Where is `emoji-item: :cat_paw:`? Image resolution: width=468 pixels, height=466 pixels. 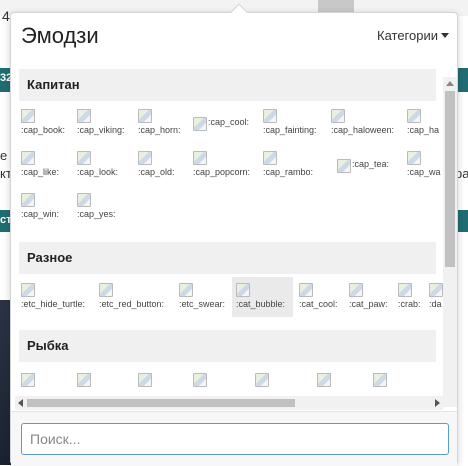 emoji-item: :cat_paw: is located at coordinates (368, 299).